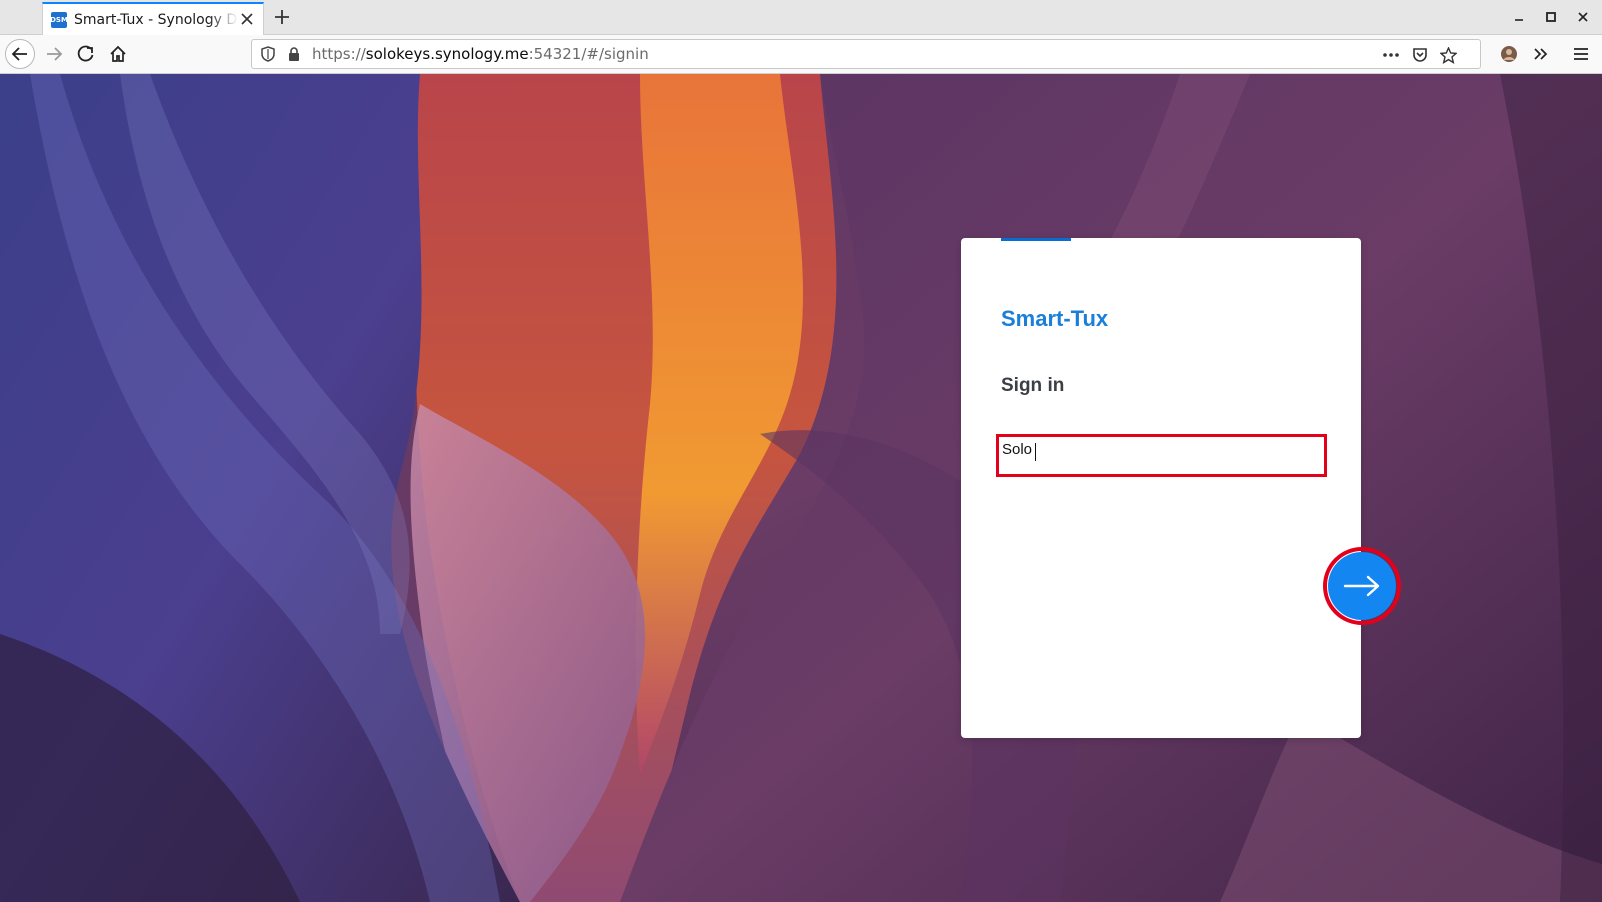  Describe the element at coordinates (86, 54) in the screenshot. I see `reload-icon` at that location.